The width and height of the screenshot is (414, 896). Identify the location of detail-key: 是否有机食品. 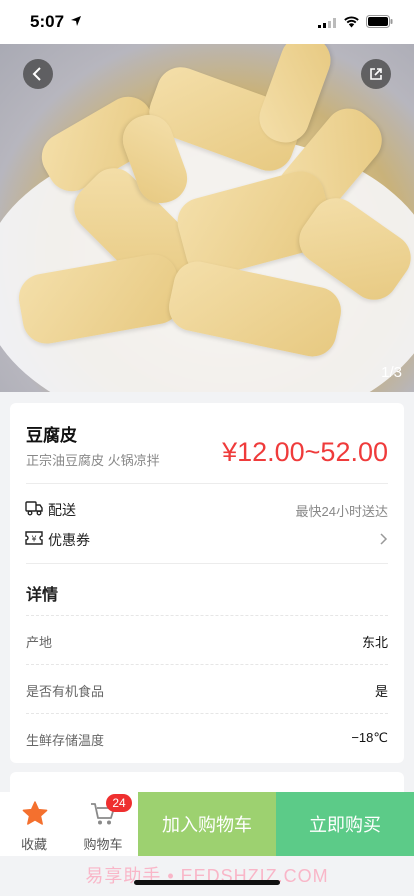
(65, 691).